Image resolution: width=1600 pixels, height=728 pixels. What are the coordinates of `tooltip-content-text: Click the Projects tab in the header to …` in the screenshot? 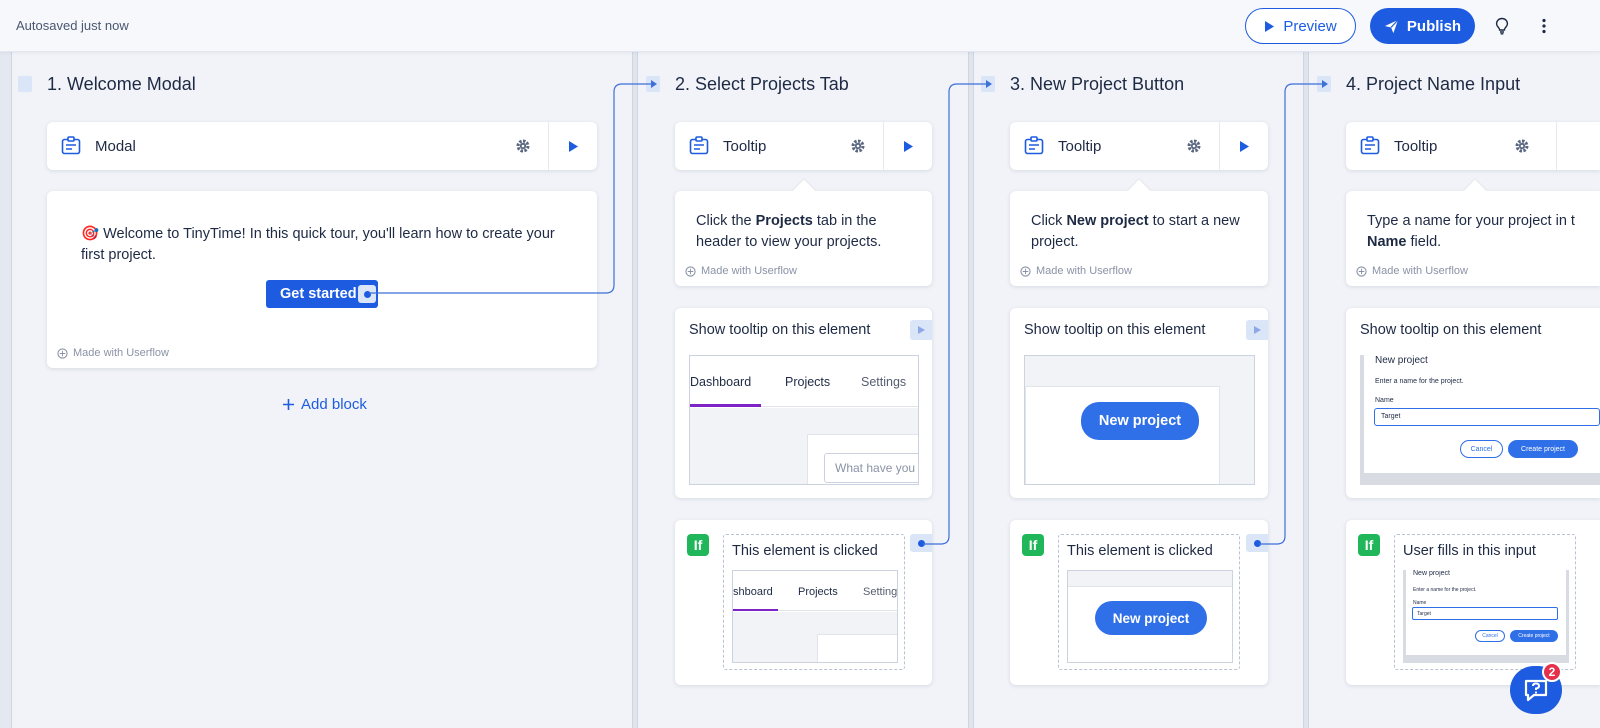 It's located at (808, 232).